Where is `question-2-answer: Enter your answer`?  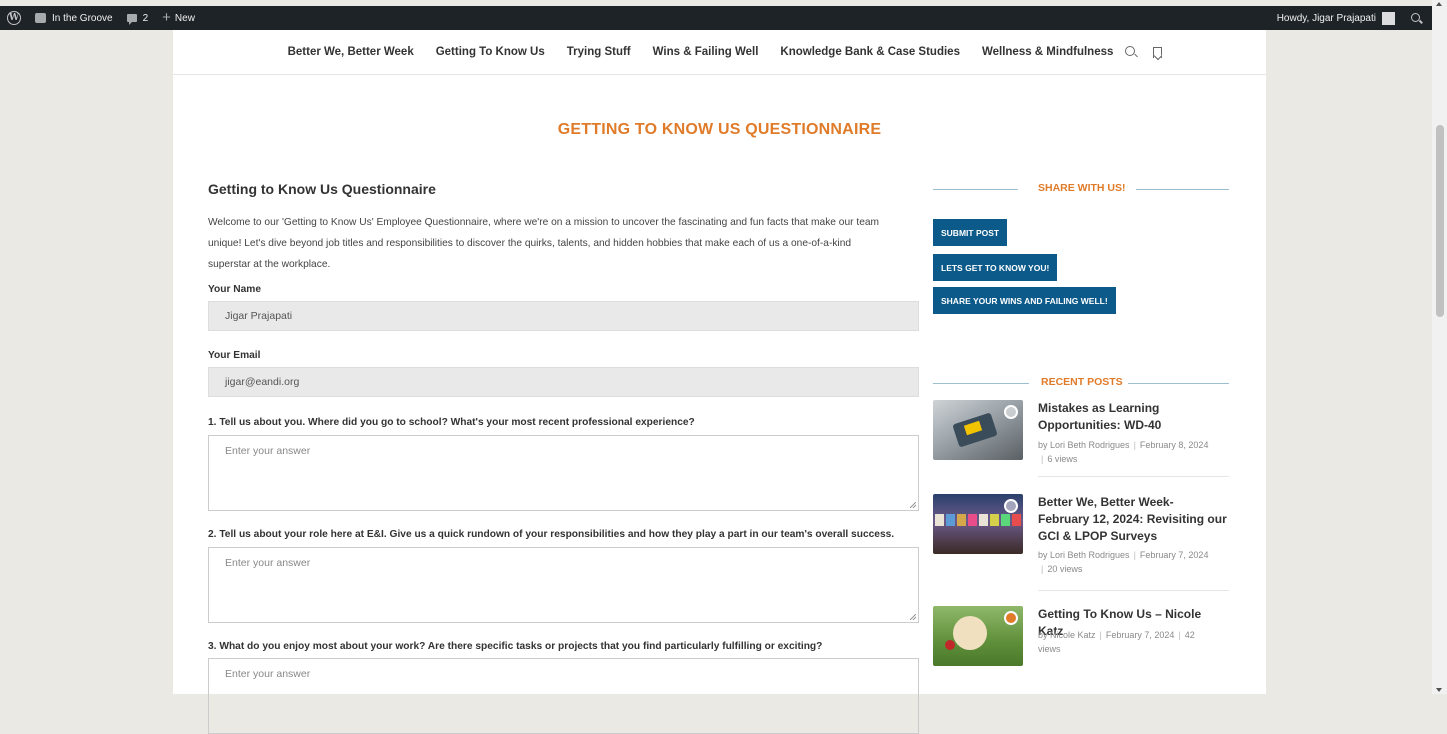 question-2-answer: Enter your answer is located at coordinates (563, 585).